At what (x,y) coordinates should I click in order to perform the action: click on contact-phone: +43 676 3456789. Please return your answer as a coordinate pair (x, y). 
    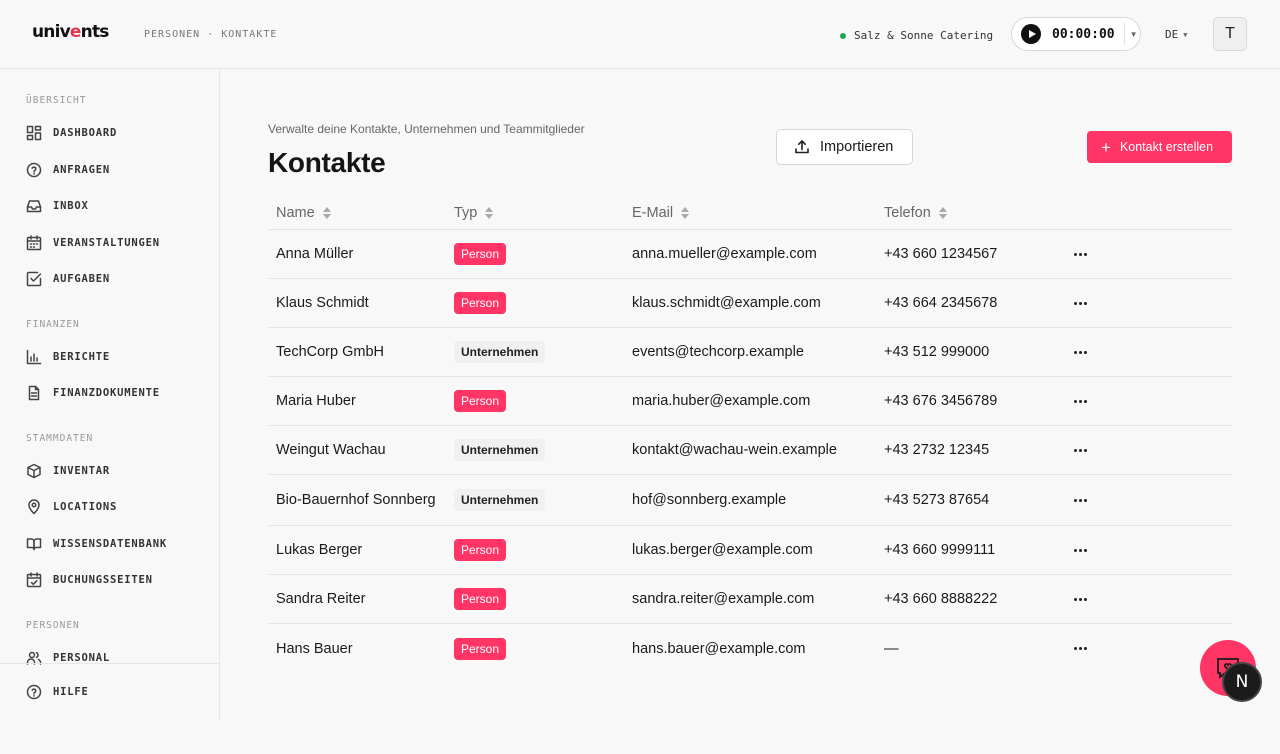
    Looking at the image, I should click on (941, 401).